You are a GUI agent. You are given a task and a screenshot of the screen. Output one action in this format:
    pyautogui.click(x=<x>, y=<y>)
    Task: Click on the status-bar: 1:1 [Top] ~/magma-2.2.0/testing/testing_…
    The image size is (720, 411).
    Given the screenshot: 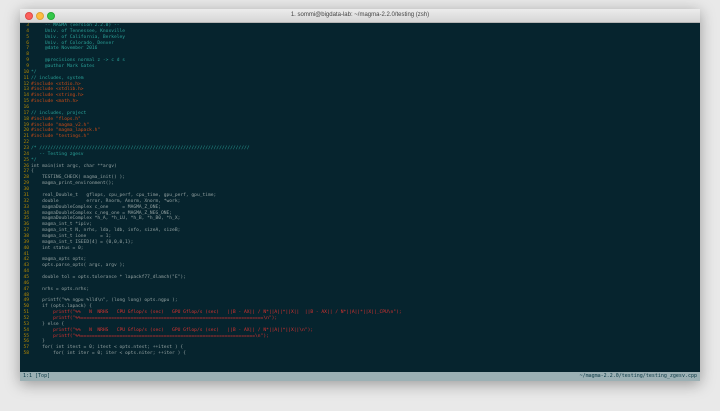 What is the action you would take?
    pyautogui.click(x=360, y=376)
    